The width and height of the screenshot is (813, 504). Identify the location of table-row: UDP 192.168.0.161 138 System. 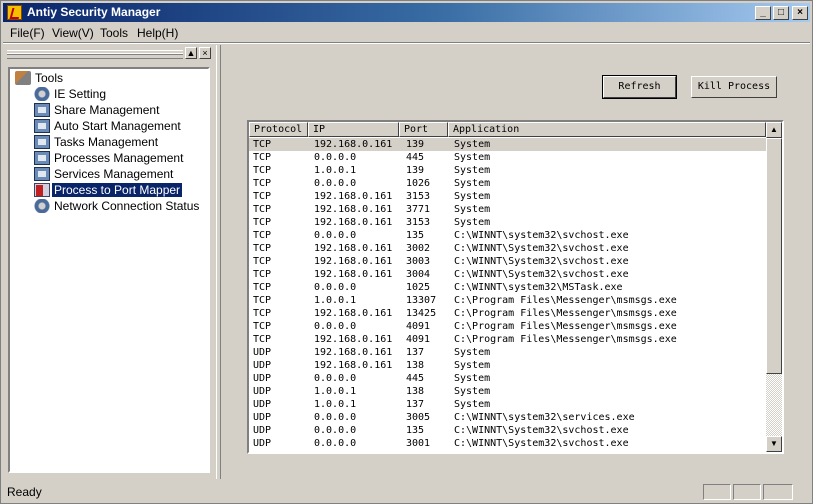
(507, 365).